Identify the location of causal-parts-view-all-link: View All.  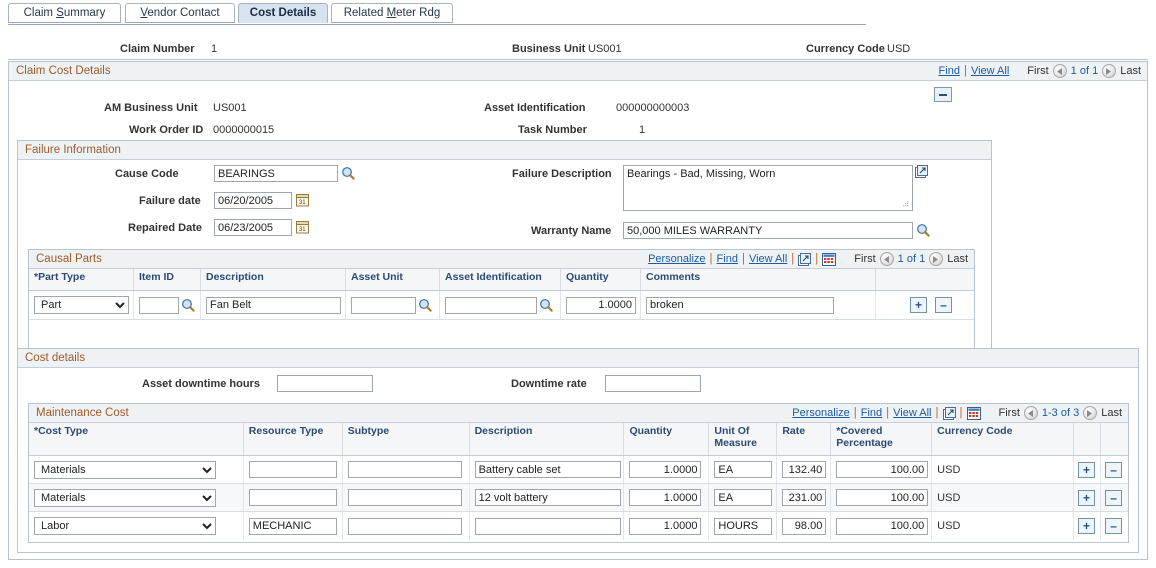
(768, 259).